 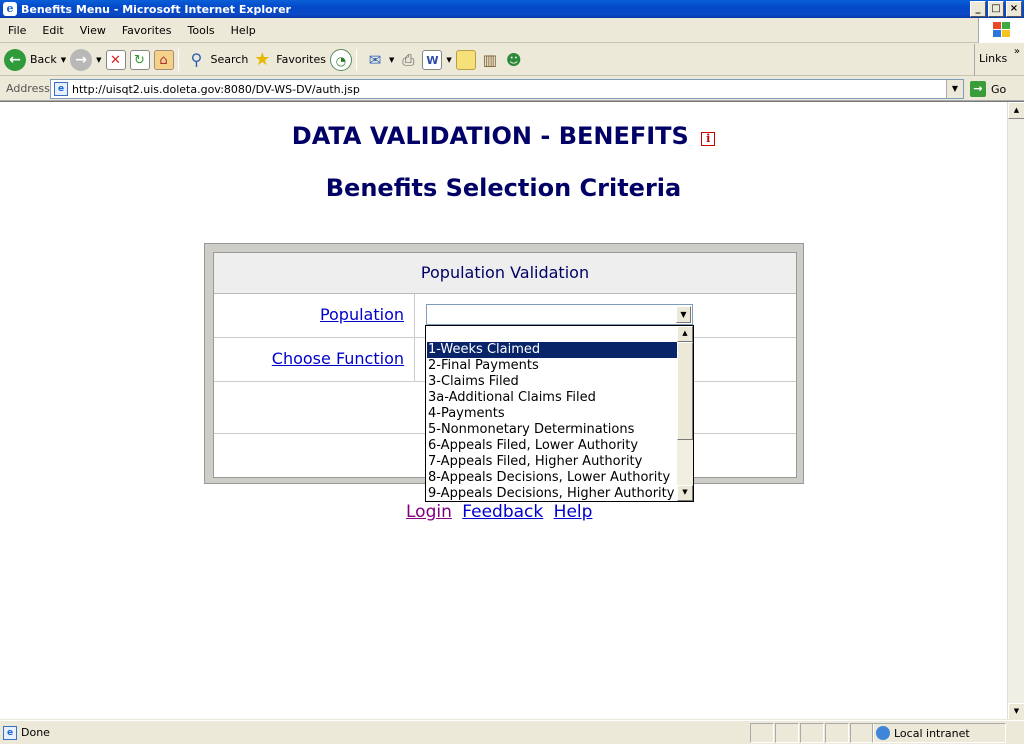 I want to click on menu-edit: Edit, so click(x=52, y=30).